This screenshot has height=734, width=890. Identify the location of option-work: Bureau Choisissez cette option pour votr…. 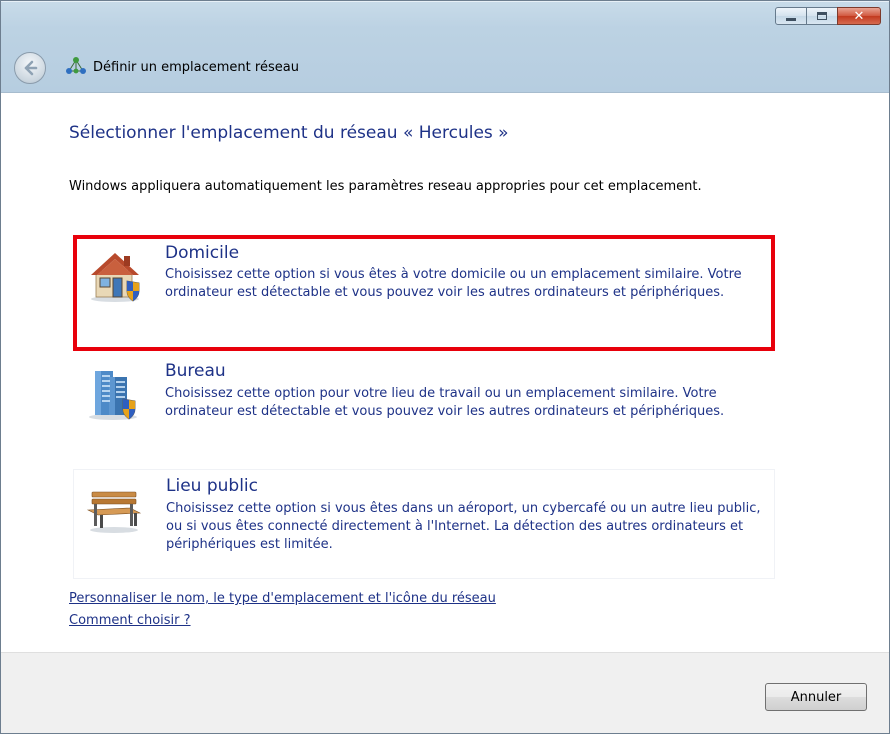
(424, 410).